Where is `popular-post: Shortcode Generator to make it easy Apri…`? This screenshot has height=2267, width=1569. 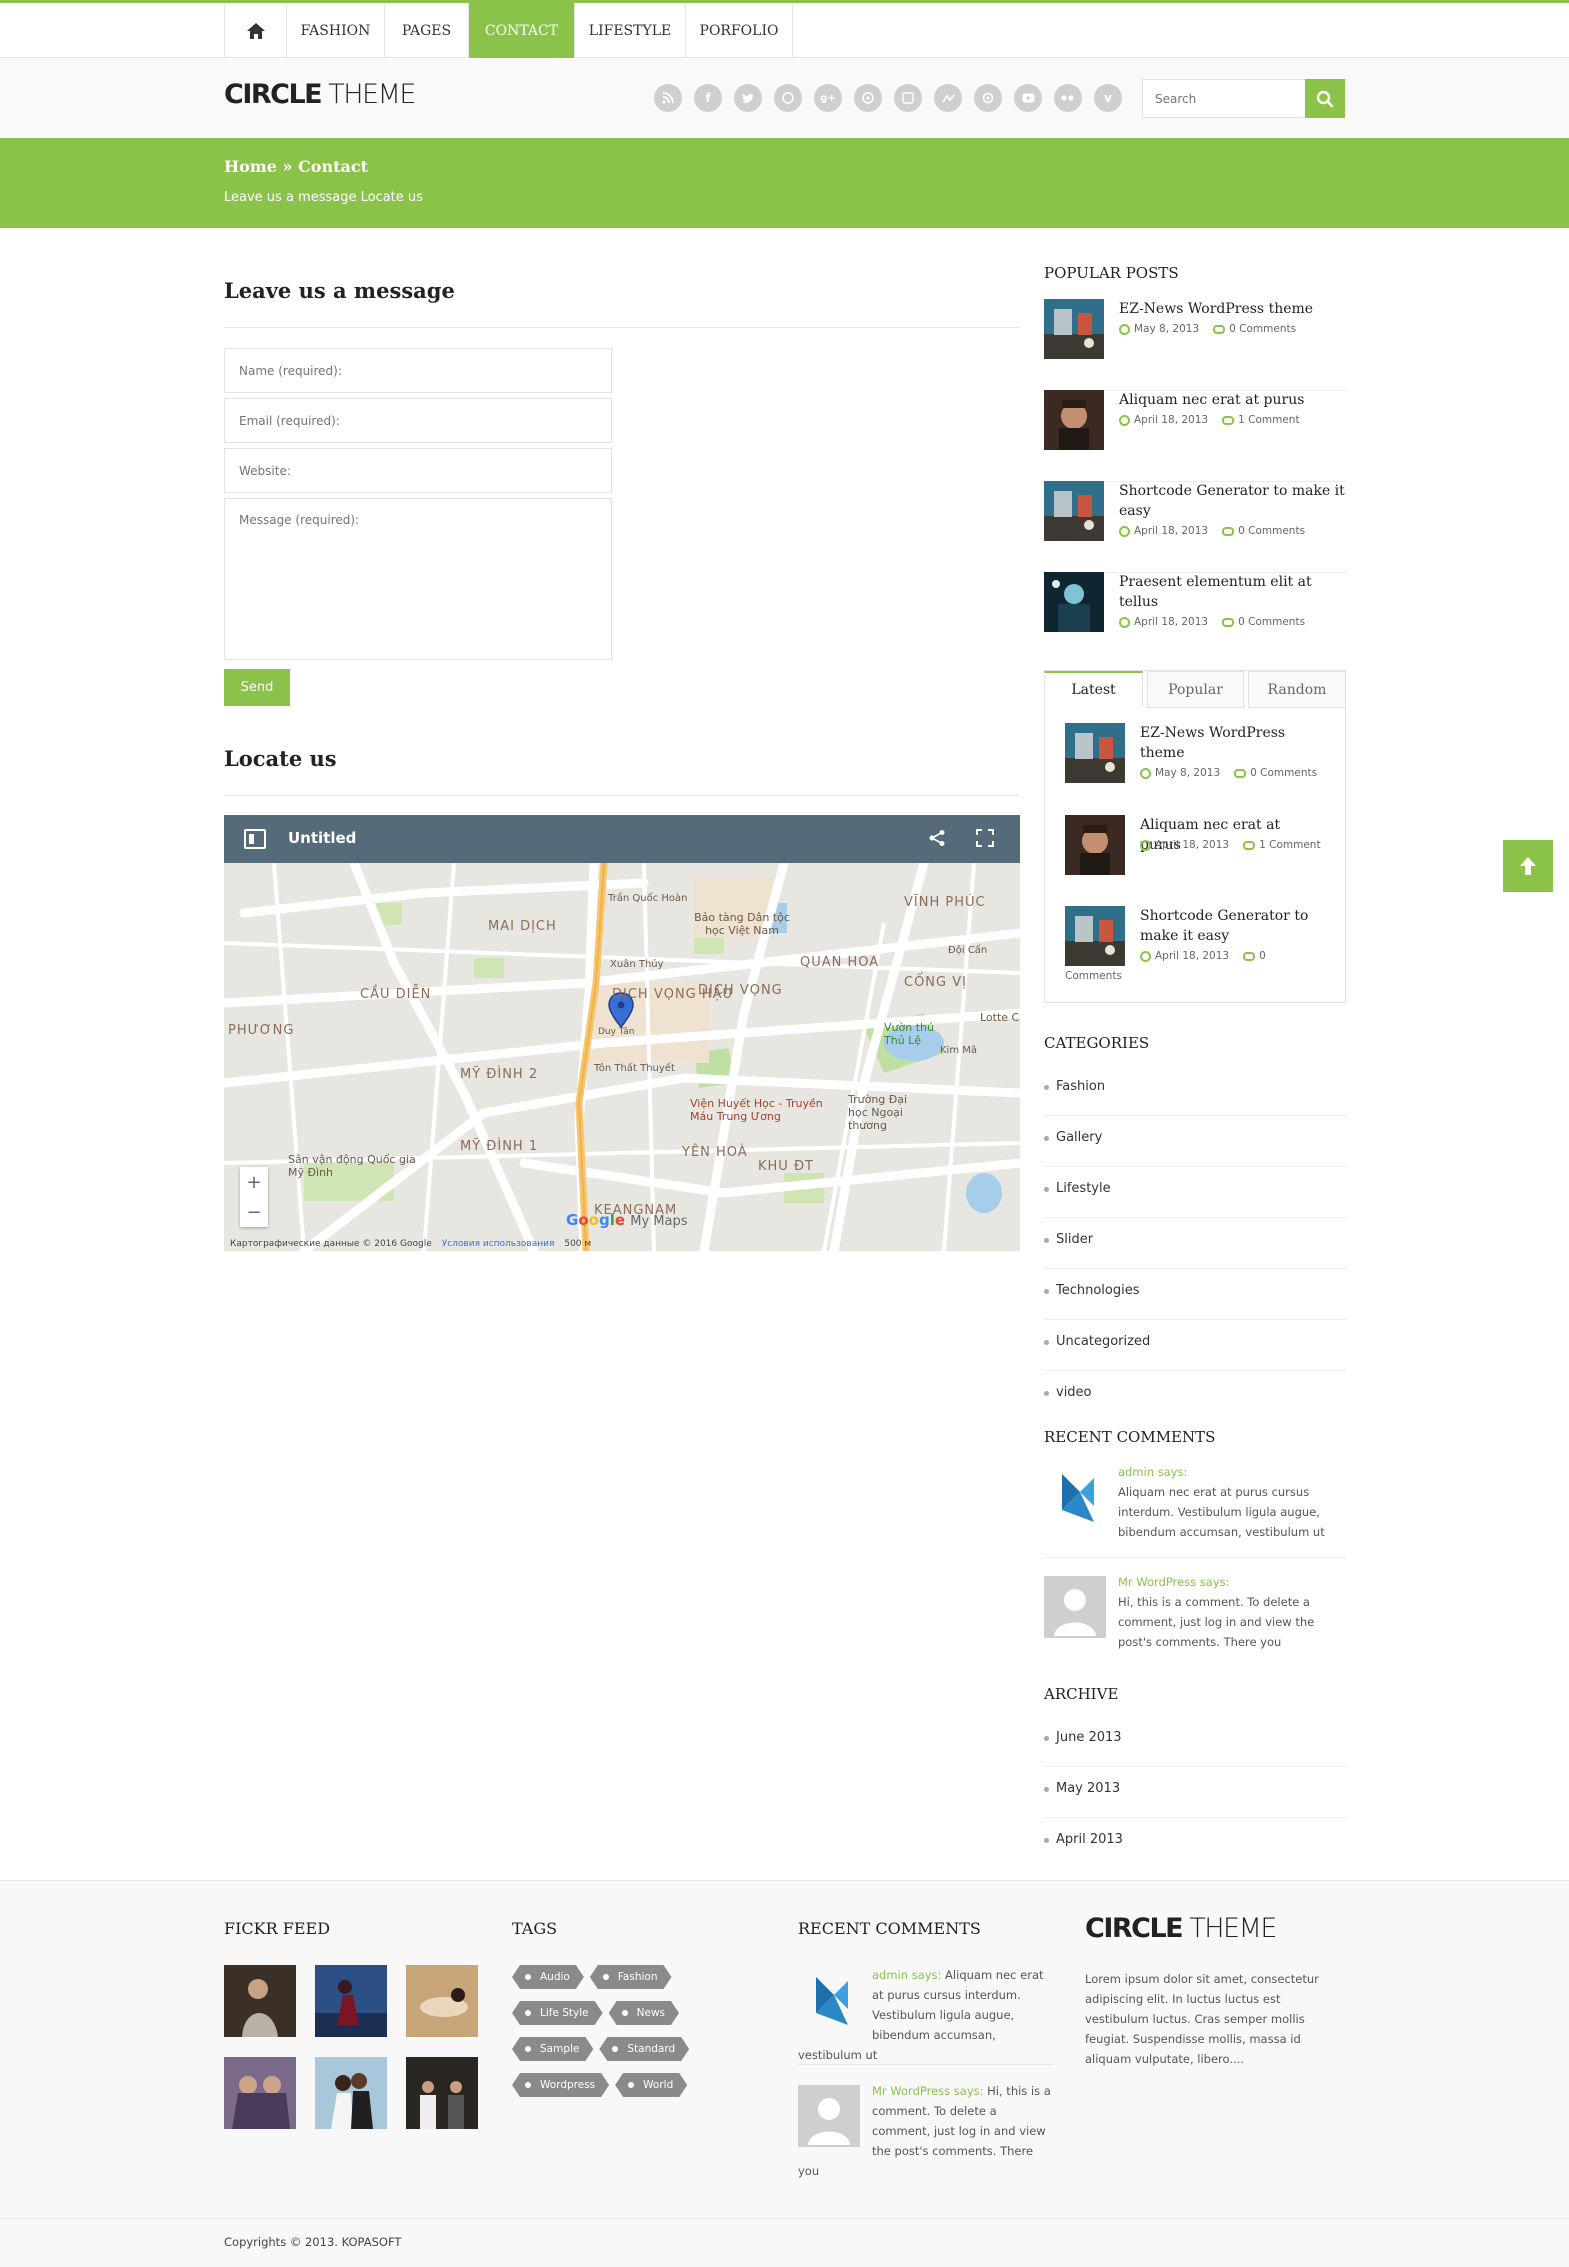
popular-post: Shortcode Generator to make it easy Apri… is located at coordinates (1195, 527).